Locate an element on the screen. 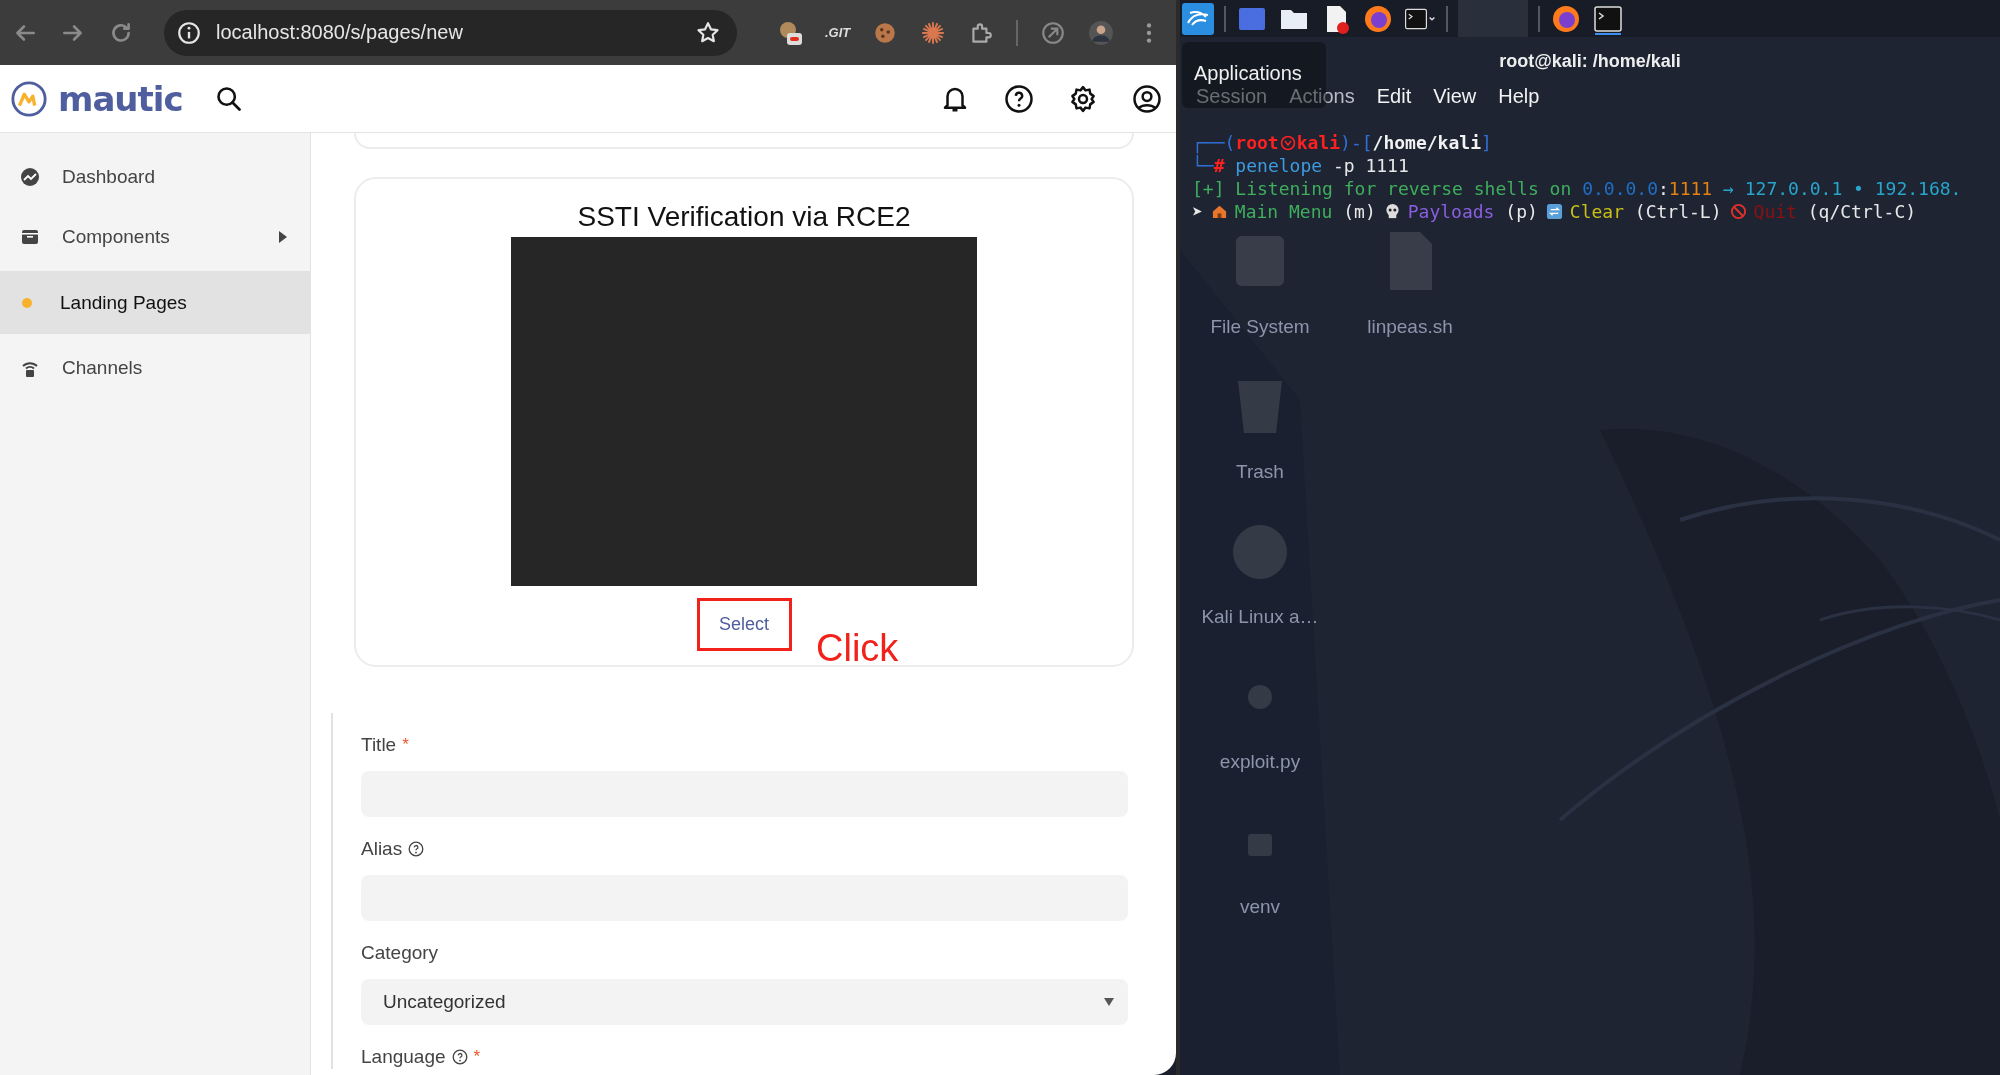 Image resolution: width=2000 pixels, height=1075 pixels. terminal-text: Clear is located at coordinates (1596, 211).